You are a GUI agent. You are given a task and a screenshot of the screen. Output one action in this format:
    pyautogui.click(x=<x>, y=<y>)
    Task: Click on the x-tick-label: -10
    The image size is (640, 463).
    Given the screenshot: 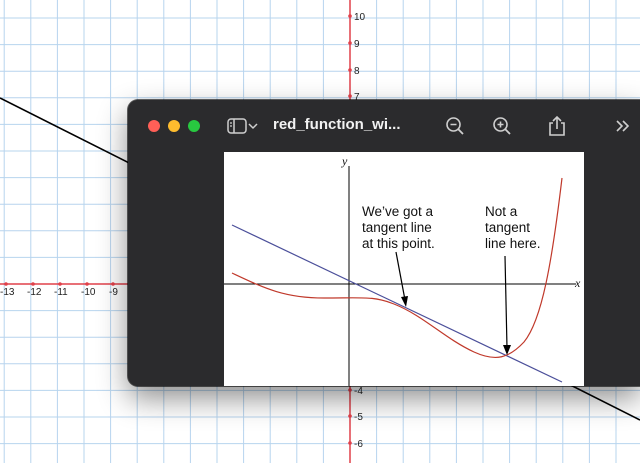 What is the action you would take?
    pyautogui.click(x=88, y=292)
    